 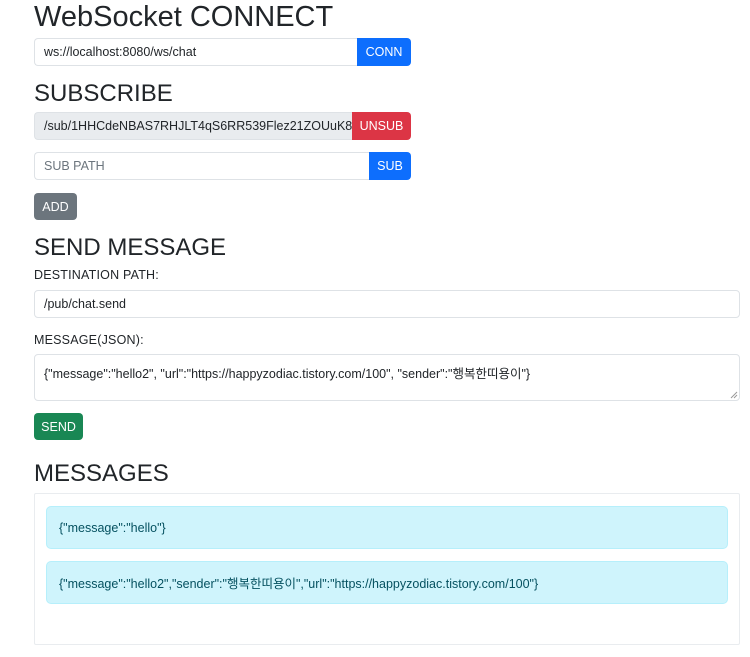 What do you see at coordinates (184, 17) in the screenshot?
I see `connect-title: WebSocket CONNECT` at bounding box center [184, 17].